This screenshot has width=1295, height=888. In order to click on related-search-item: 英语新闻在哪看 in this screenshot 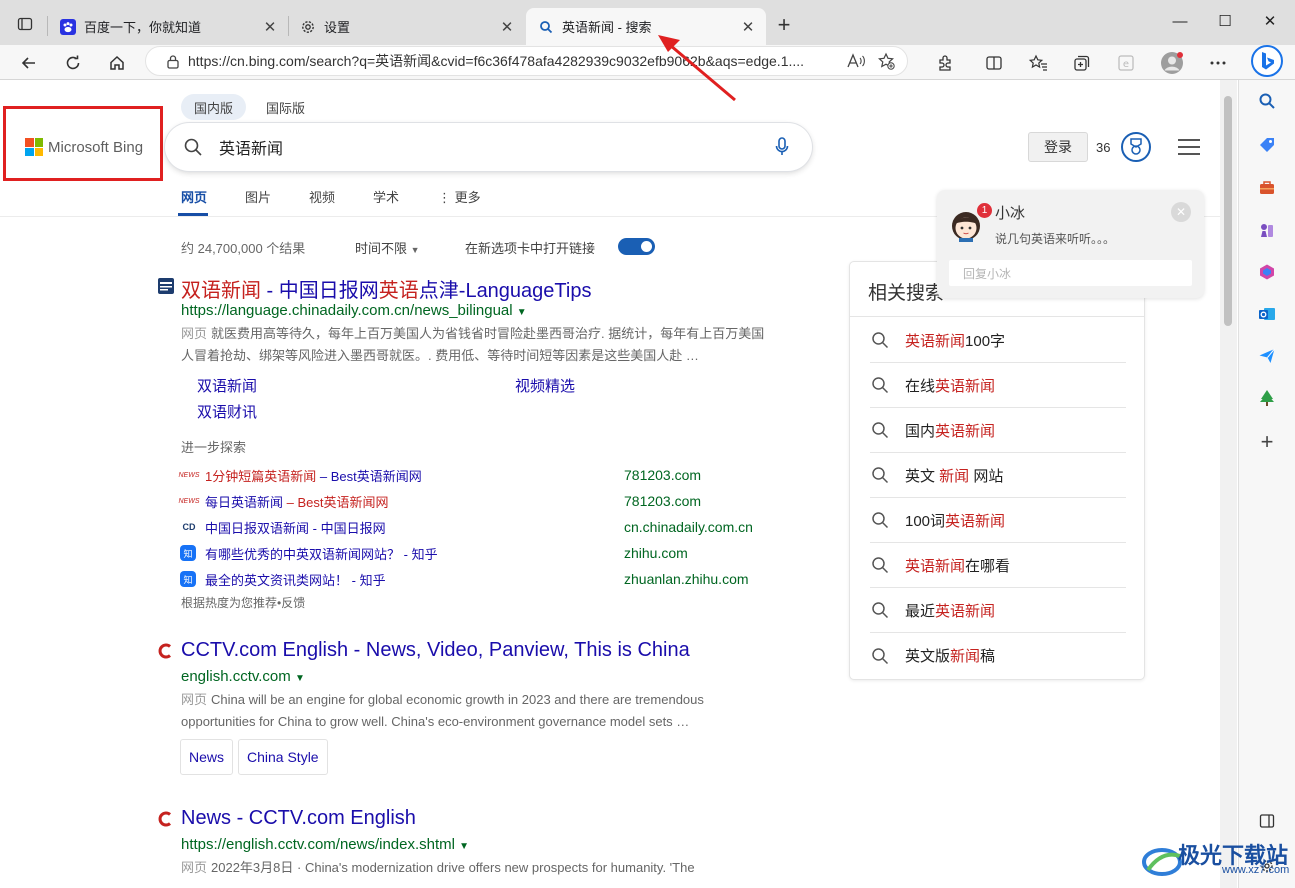, I will do `click(998, 565)`.